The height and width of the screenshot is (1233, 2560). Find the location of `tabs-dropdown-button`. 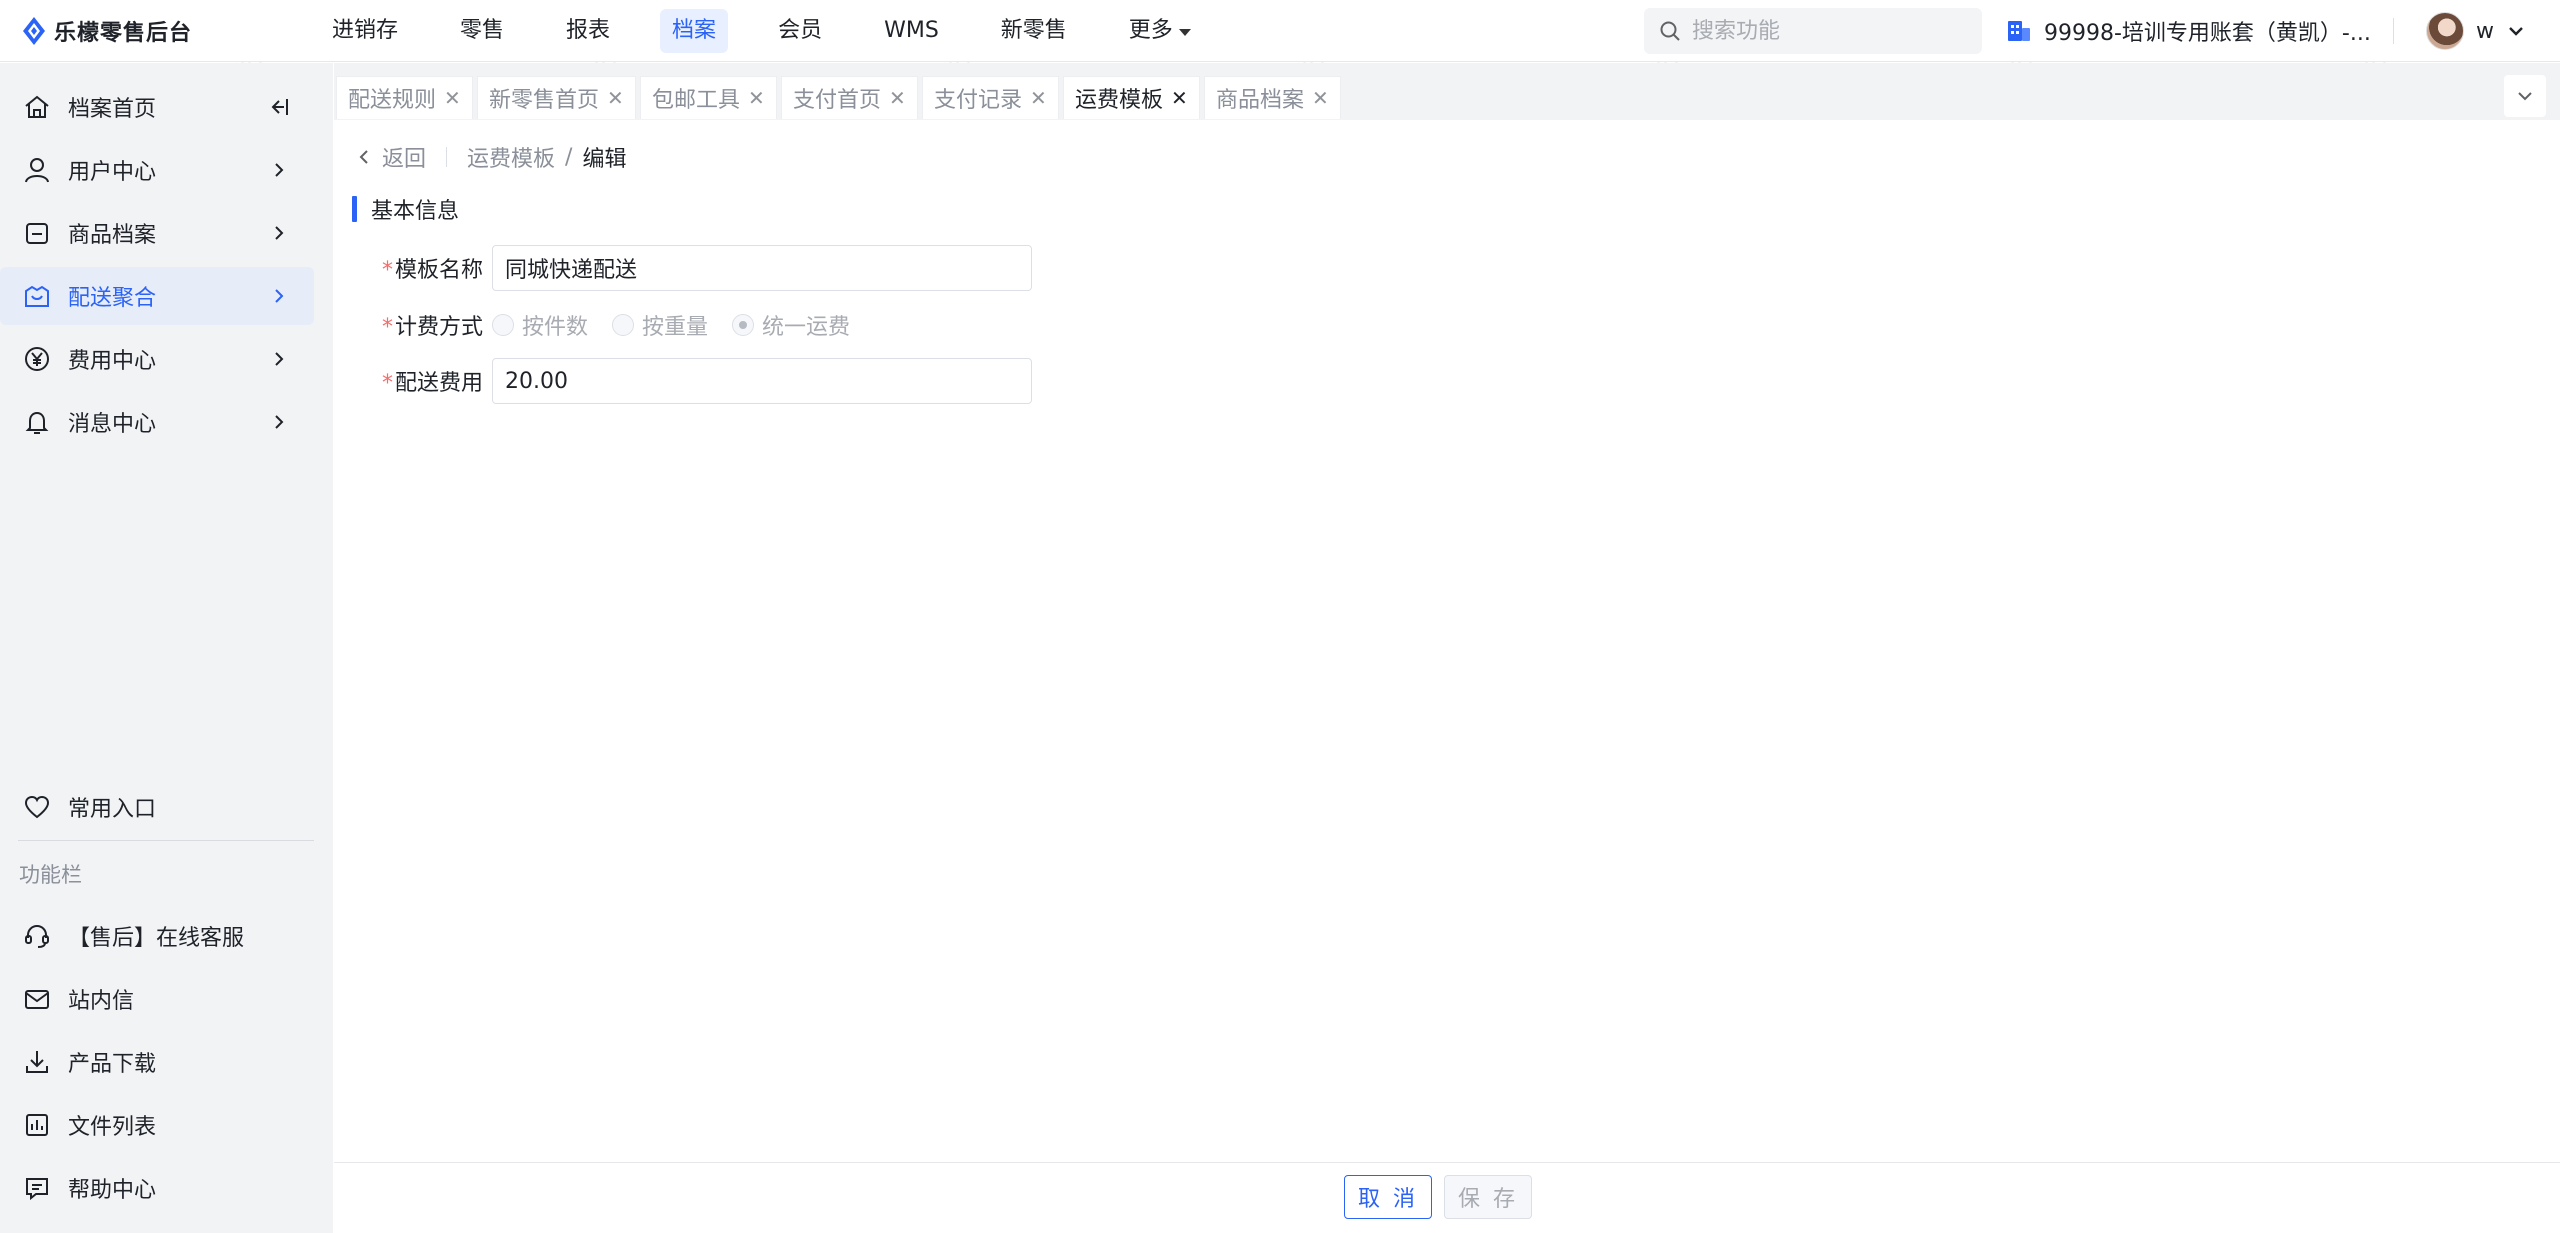

tabs-dropdown-button is located at coordinates (2525, 96).